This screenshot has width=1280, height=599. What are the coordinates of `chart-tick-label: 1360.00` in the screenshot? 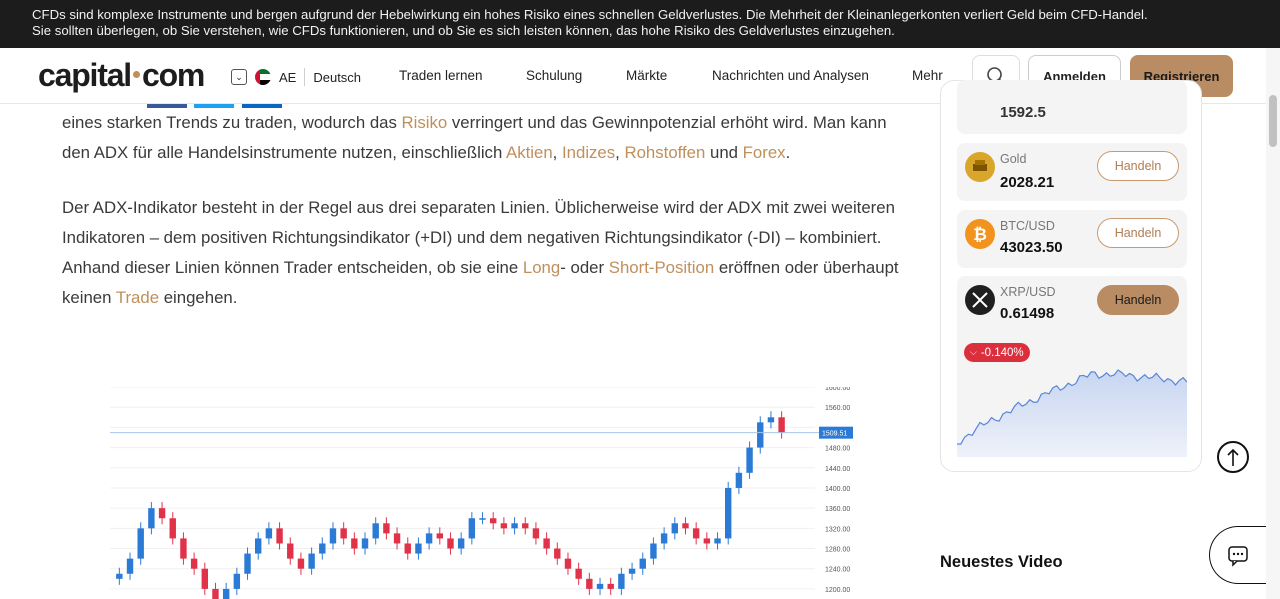 It's located at (837, 509).